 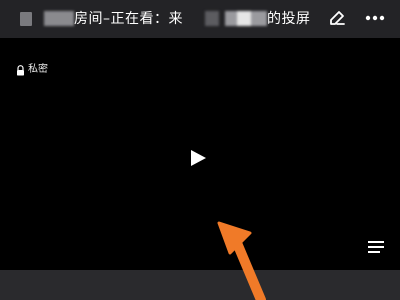 I want to click on blurred-user-name-start, so click(x=212, y=18).